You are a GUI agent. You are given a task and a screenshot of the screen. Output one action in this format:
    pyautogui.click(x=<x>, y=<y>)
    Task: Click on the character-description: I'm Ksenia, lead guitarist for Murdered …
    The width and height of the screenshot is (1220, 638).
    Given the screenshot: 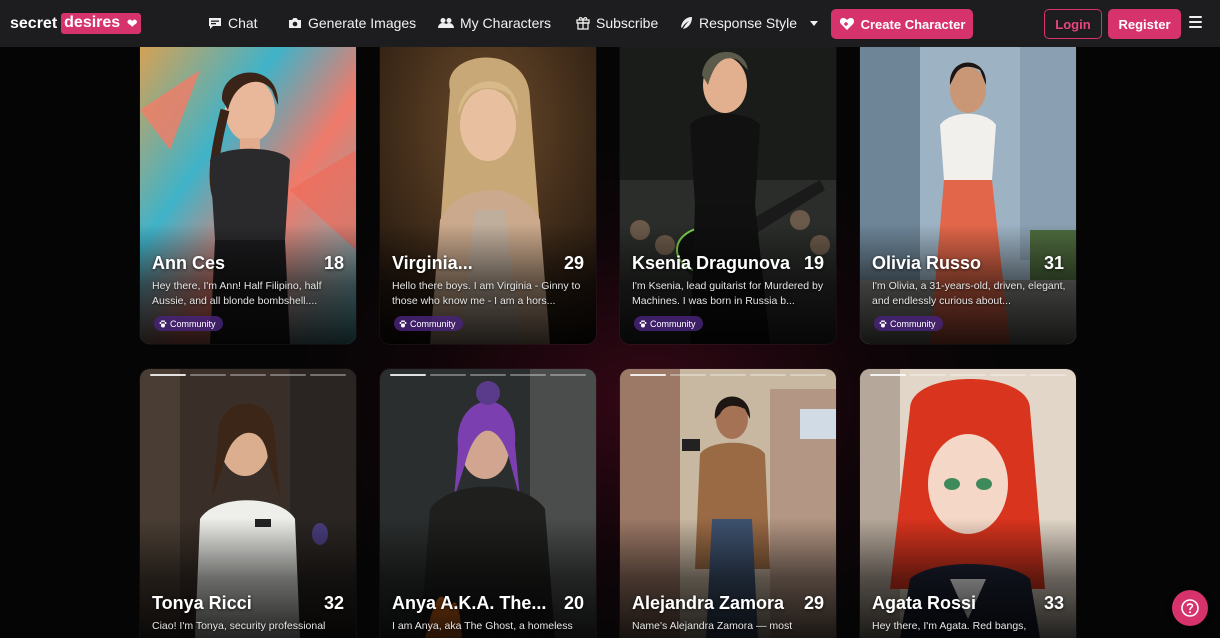 What is the action you would take?
    pyautogui.click(x=728, y=293)
    